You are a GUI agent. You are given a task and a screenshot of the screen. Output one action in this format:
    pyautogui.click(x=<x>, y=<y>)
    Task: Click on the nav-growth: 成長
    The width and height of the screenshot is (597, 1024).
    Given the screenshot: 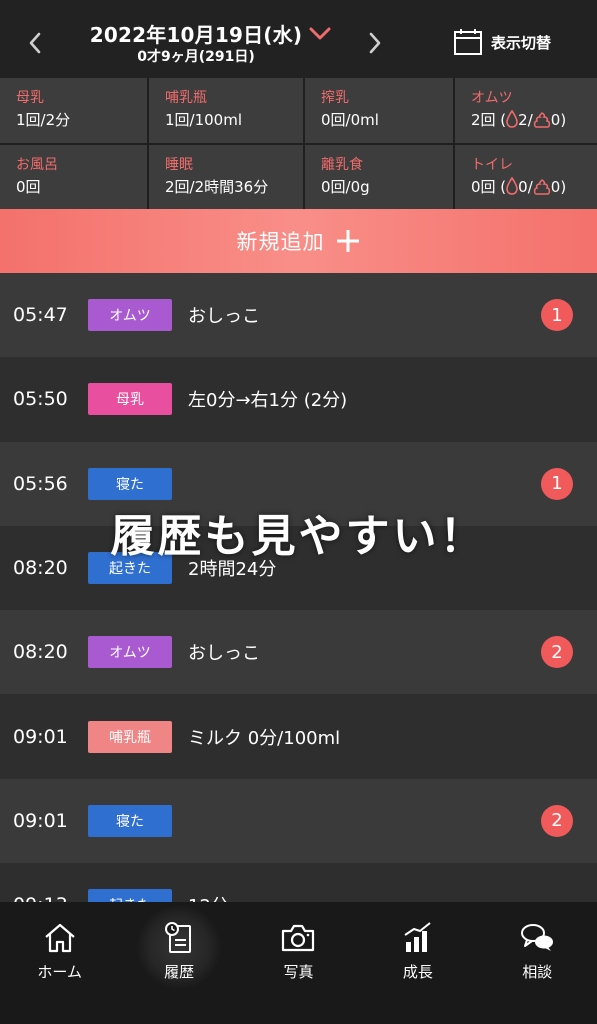 What is the action you would take?
    pyautogui.click(x=417, y=957)
    